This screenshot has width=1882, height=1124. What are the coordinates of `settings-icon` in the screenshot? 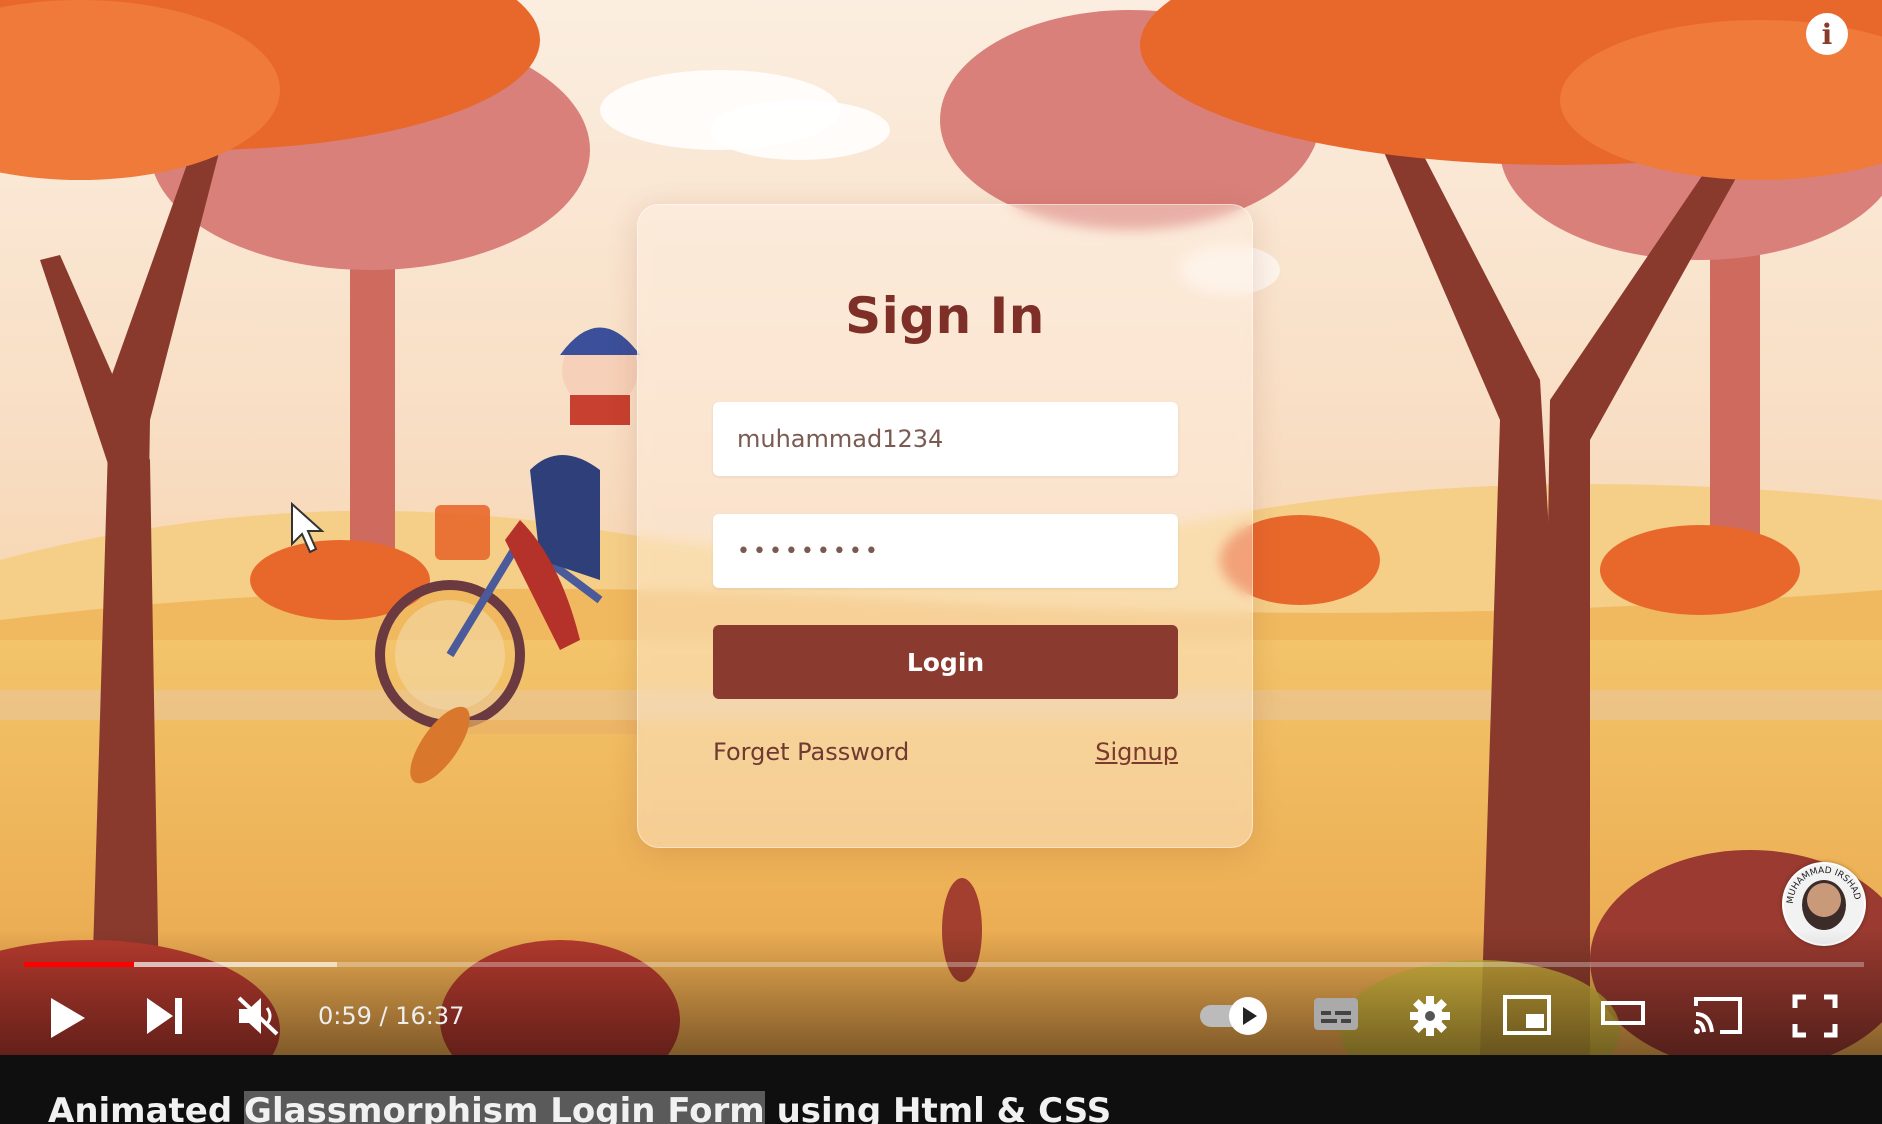 It's located at (1430, 1016).